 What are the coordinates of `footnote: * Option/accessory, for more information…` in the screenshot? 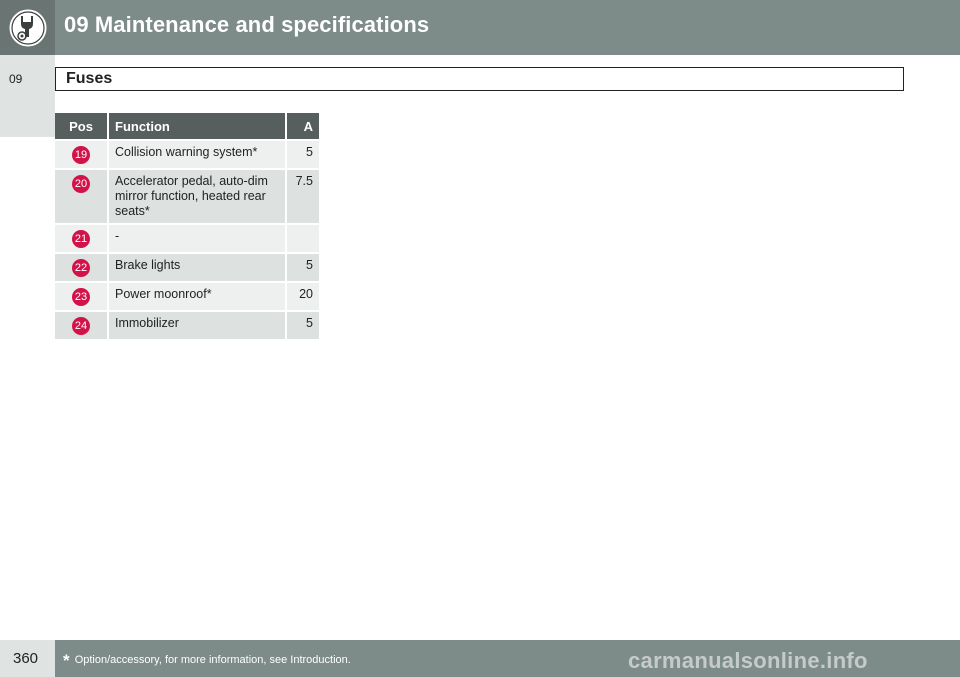 It's located at (207, 661).